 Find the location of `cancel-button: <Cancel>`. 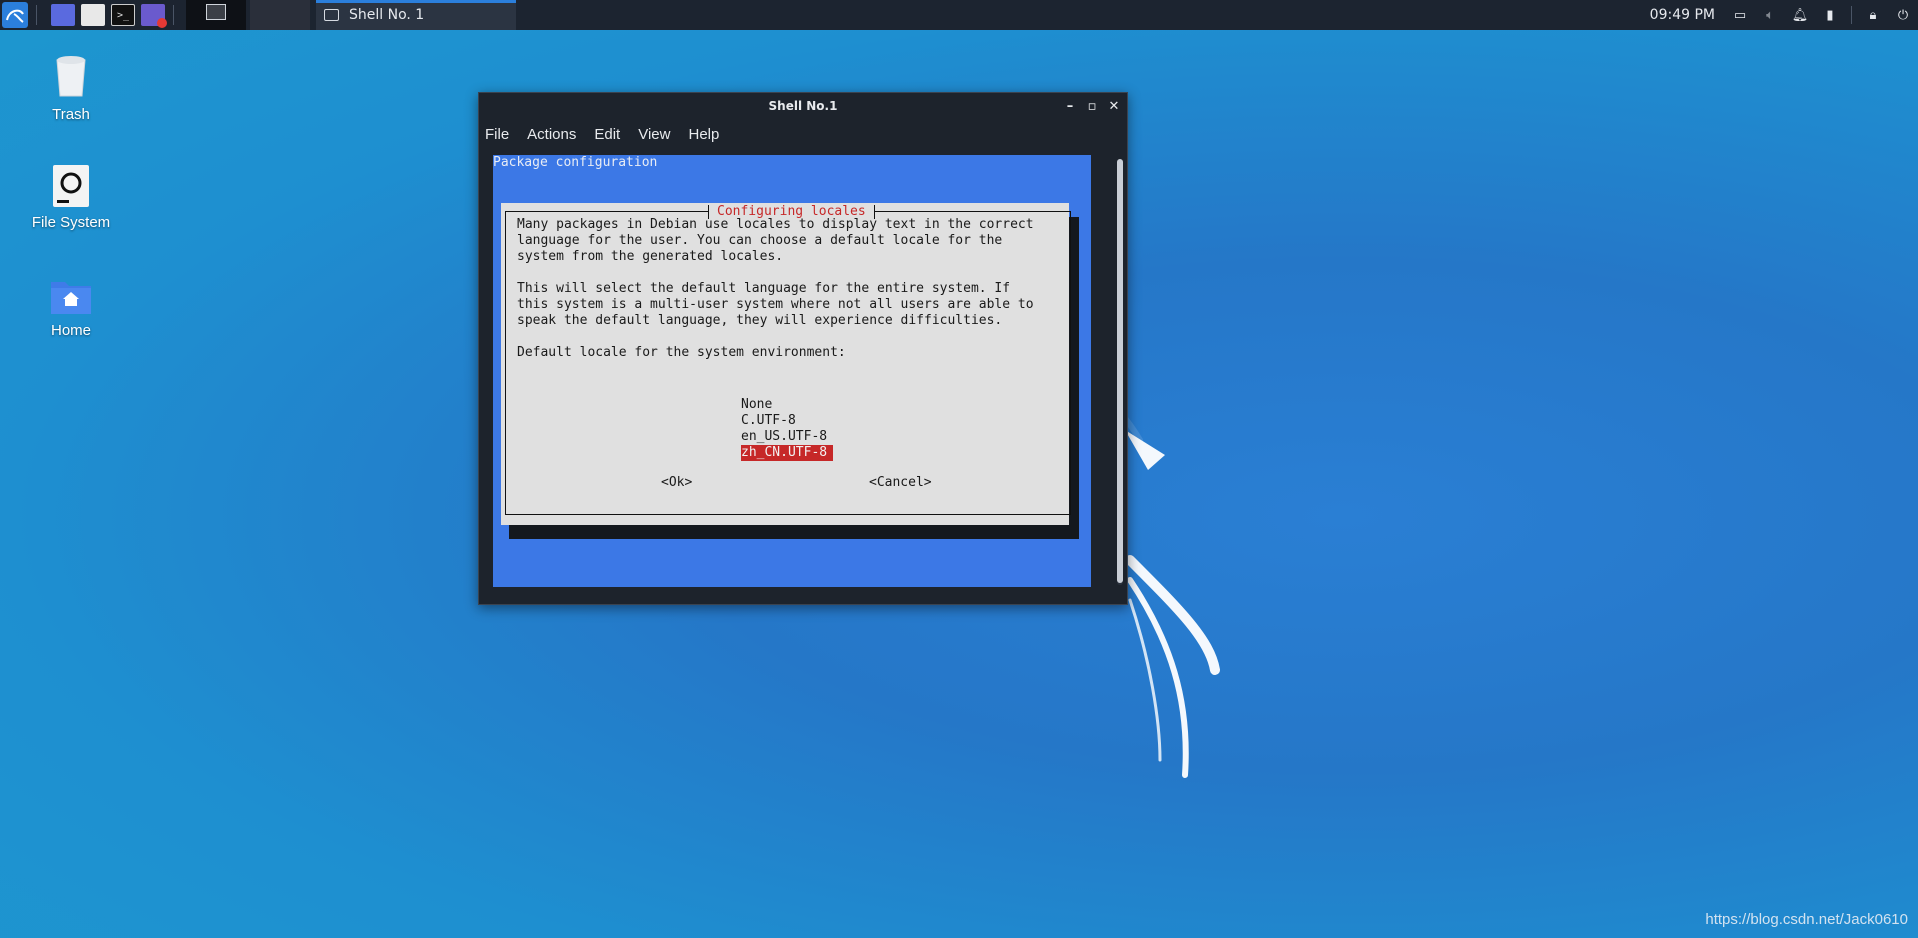

cancel-button: <Cancel> is located at coordinates (900, 482).